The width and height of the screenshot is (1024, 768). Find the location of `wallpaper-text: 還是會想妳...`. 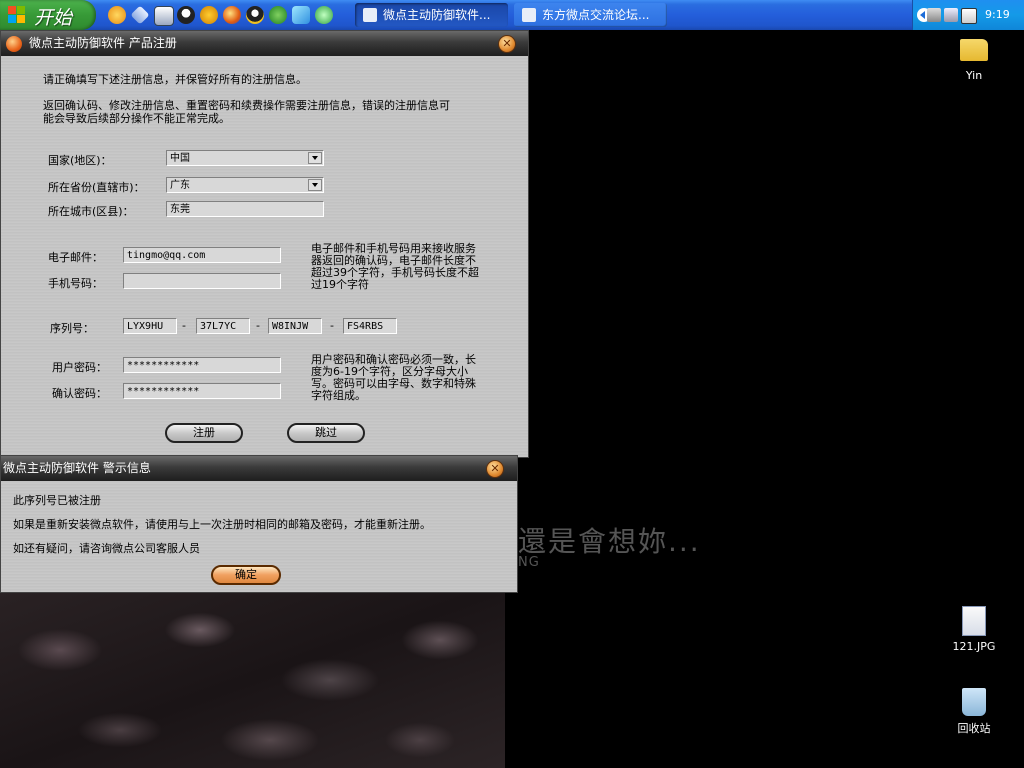

wallpaper-text: 還是會想妳... is located at coordinates (609, 541).